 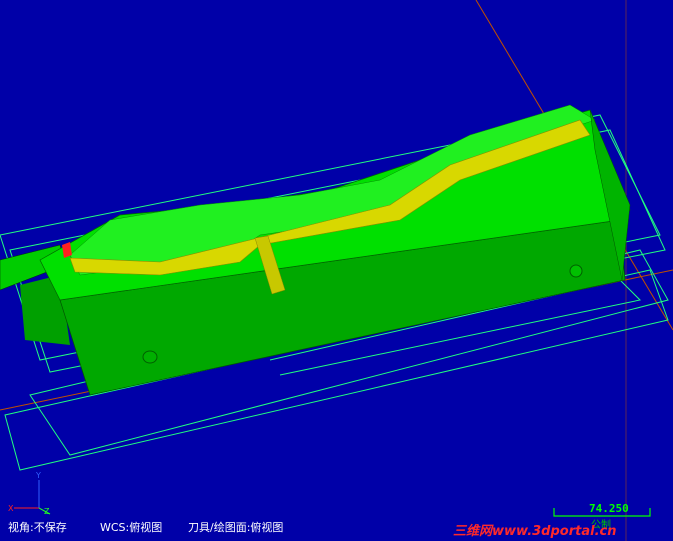 I want to click on axis-triad: X Y Z, so click(x=29, y=493).